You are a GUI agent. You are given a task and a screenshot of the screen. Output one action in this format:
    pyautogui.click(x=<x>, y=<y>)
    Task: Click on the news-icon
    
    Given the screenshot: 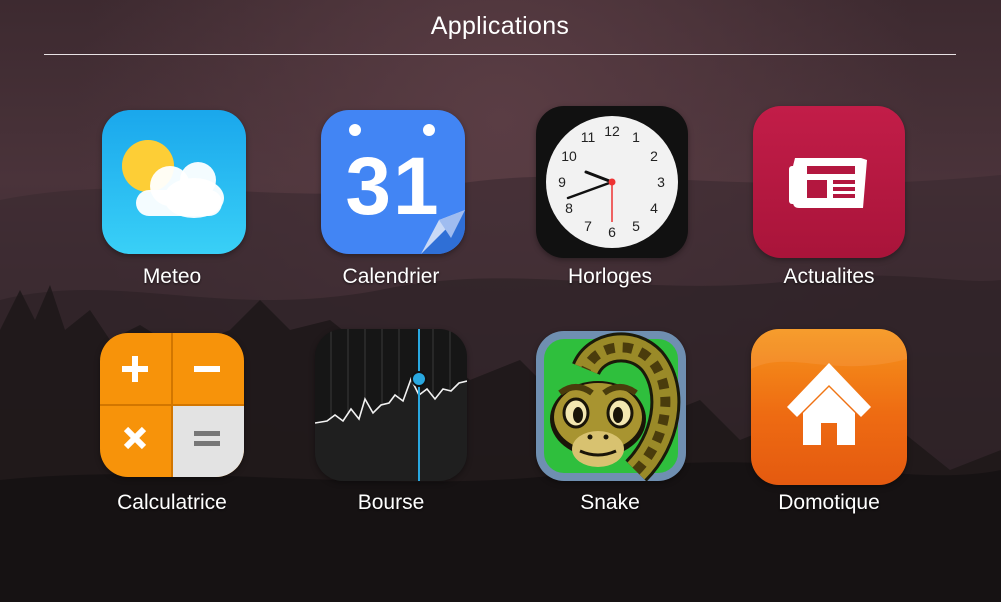 What is the action you would take?
    pyautogui.click(x=829, y=182)
    